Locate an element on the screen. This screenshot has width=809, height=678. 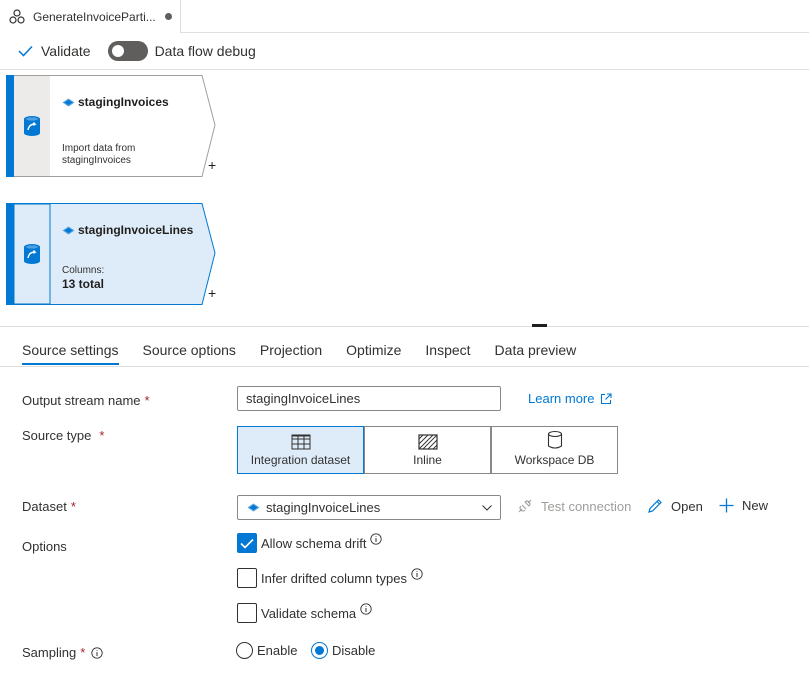
checkmark-icon is located at coordinates (25, 51).